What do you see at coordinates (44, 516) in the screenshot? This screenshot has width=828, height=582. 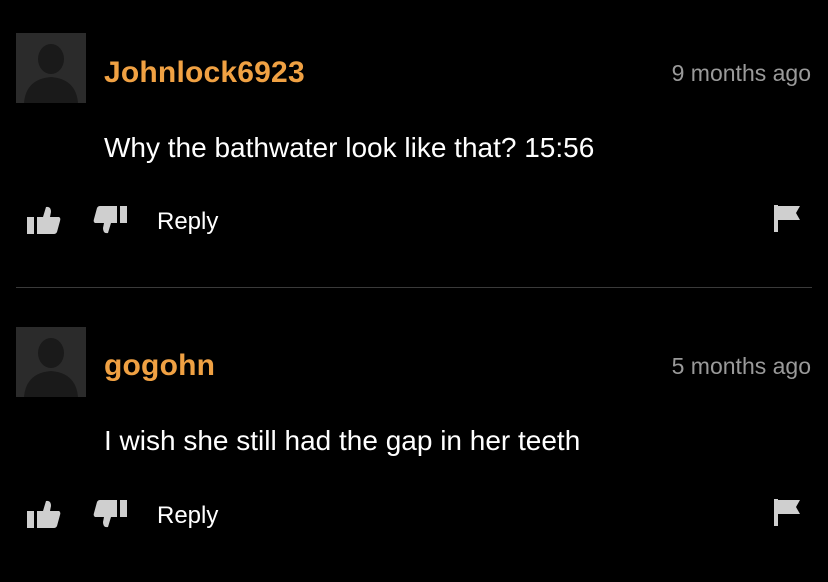 I see `thumbs-up-icon` at bounding box center [44, 516].